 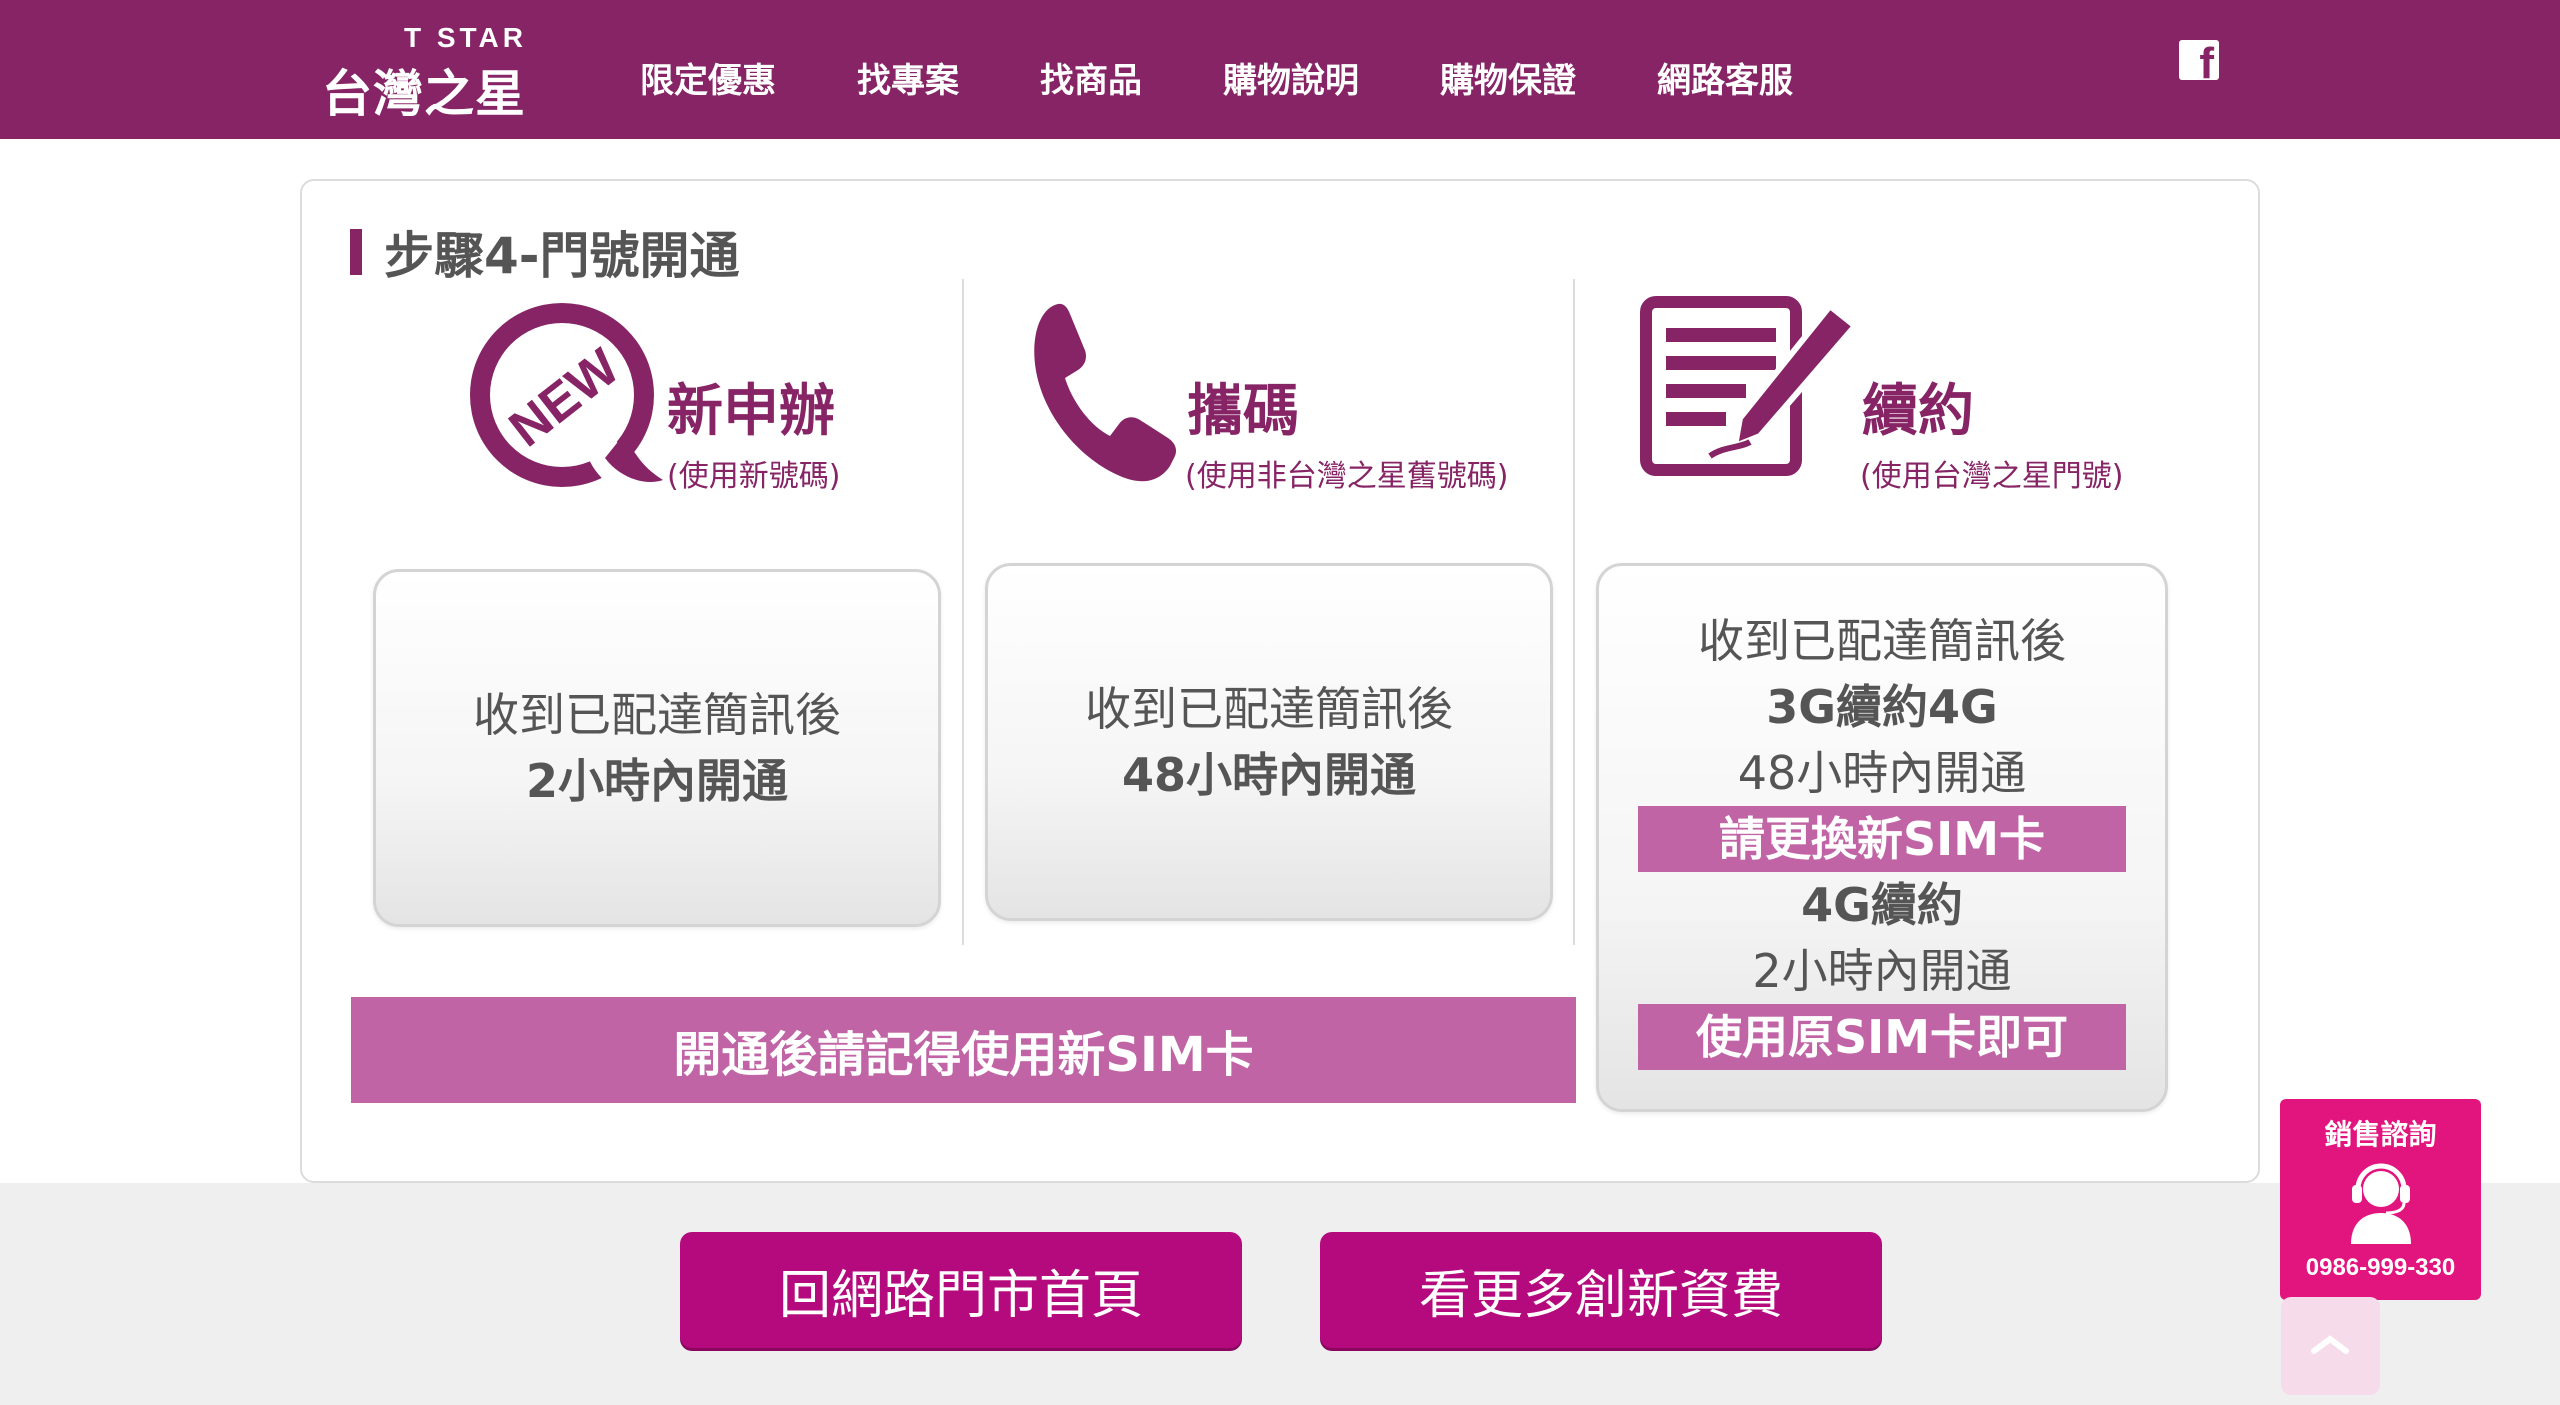 I want to click on nav-item-find-plans: 找專案, so click(x=908, y=81).